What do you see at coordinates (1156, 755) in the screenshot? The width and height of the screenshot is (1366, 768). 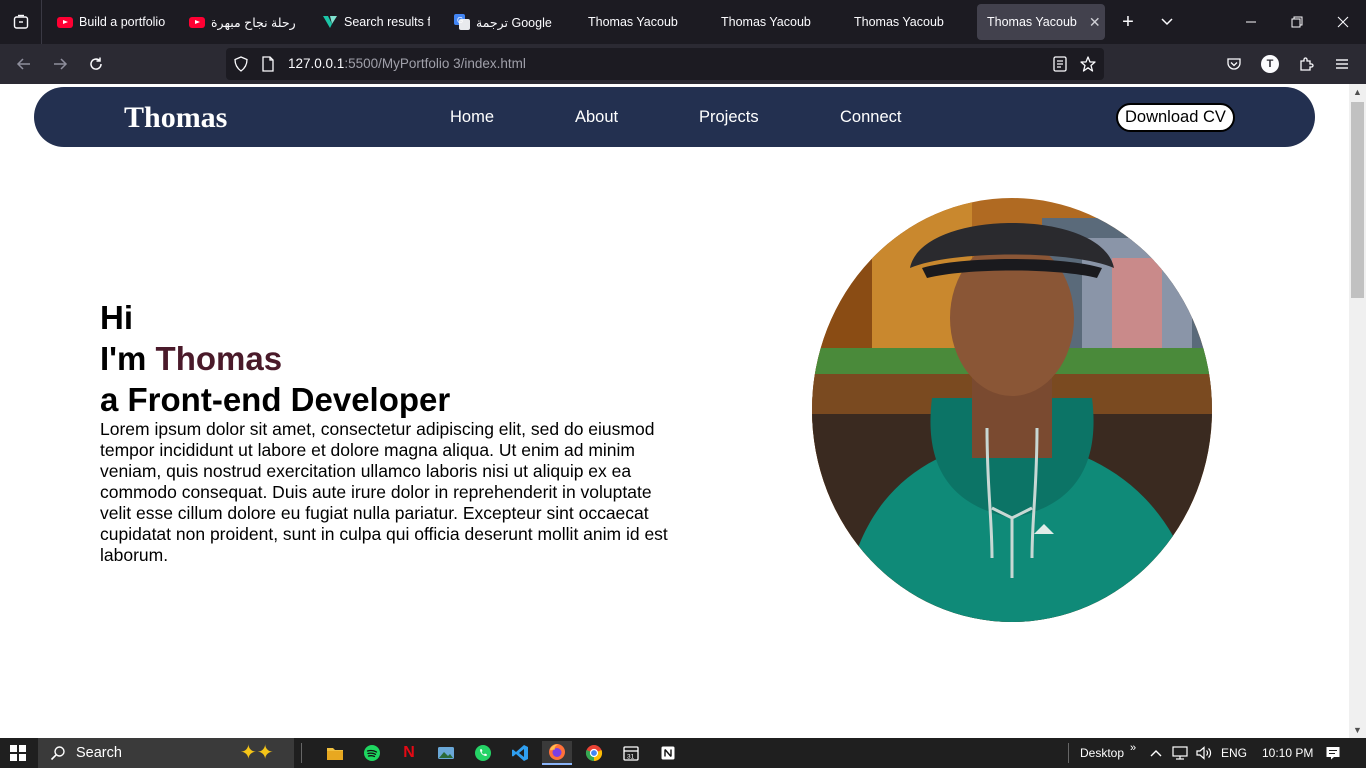 I see `show-hidden-icons-chevron-icon` at bounding box center [1156, 755].